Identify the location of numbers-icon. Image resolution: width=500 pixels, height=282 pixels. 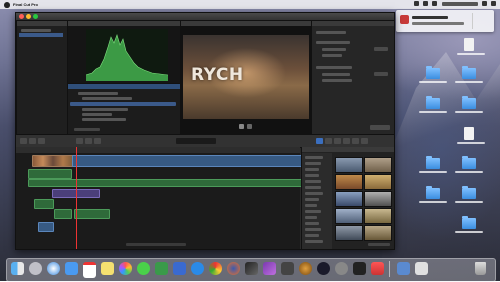
(161, 268).